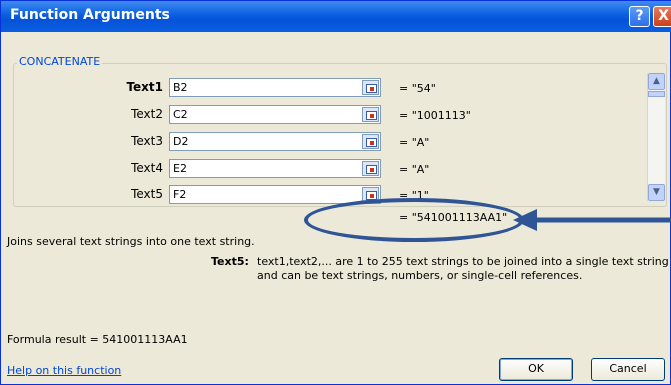 This screenshot has height=385, width=671. What do you see at coordinates (656, 94) in the screenshot?
I see `scroll-thumb` at bounding box center [656, 94].